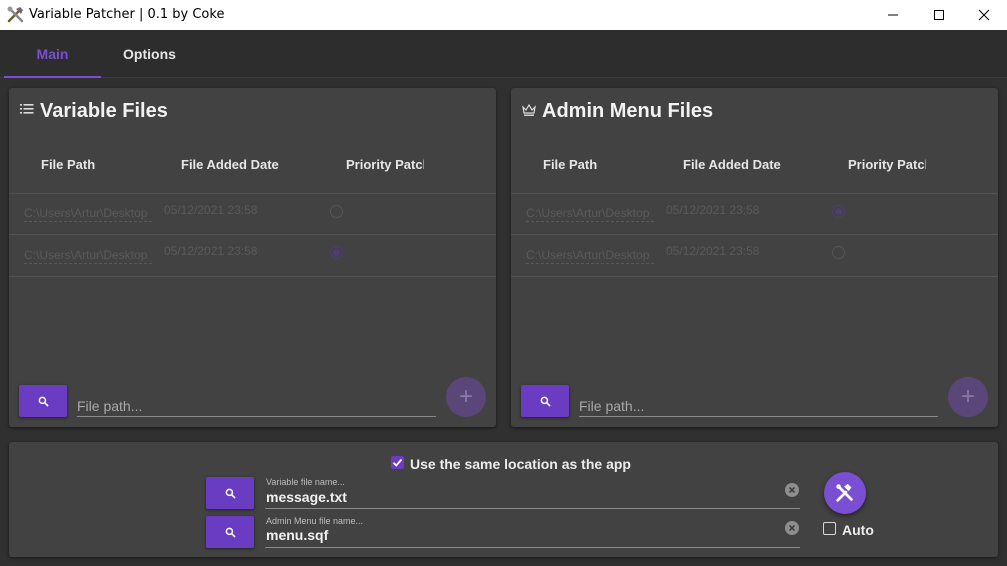  Describe the element at coordinates (520, 464) in the screenshot. I see `same-location-label: Use the same location as the app` at that location.